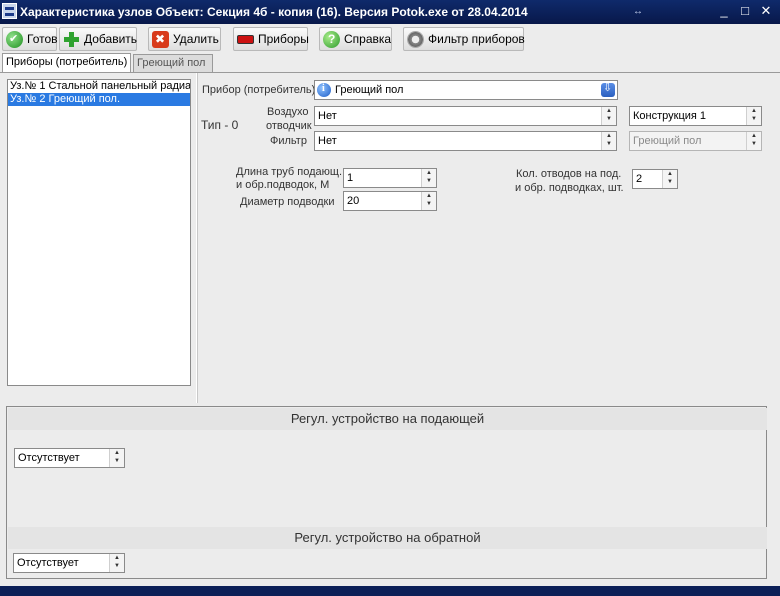 The width and height of the screenshot is (780, 596). Describe the element at coordinates (289, 126) in the screenshot. I see `air-vent-label-line2: отводчик` at that location.